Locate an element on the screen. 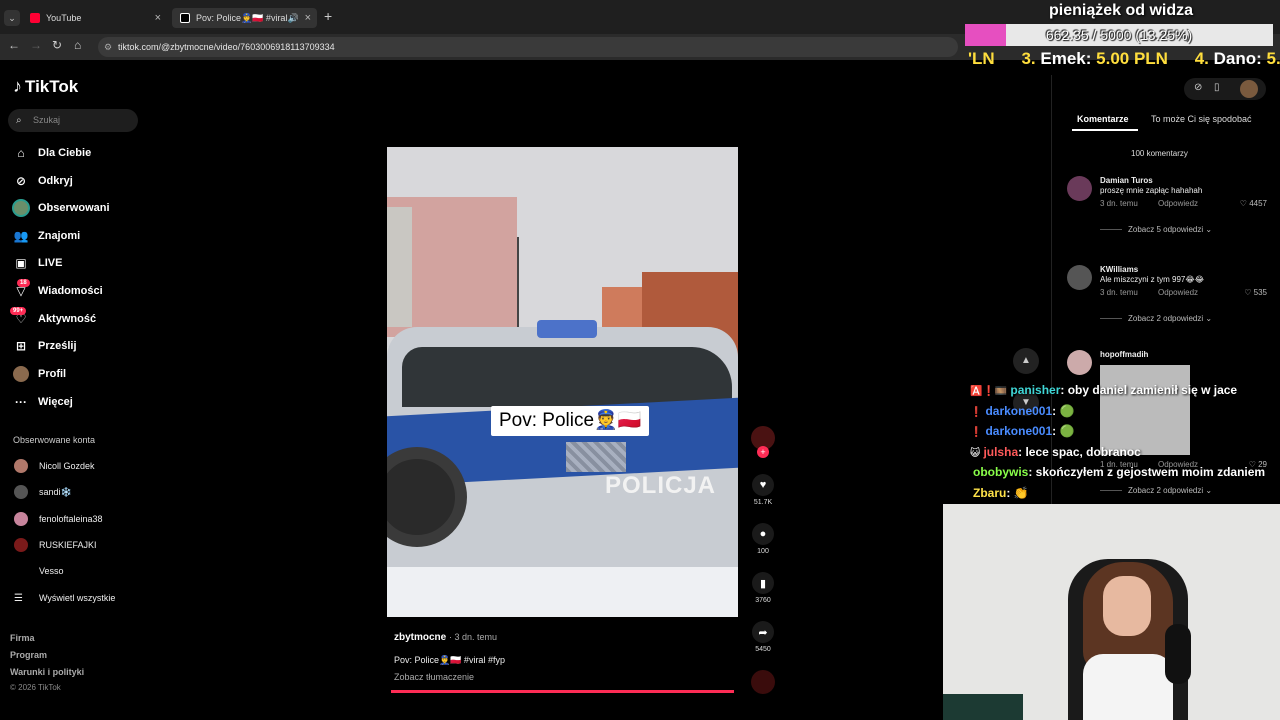  tab-tiktok: Pov: Police👮🇵🇱 #viral #fyp 🔊 × is located at coordinates (244, 18).